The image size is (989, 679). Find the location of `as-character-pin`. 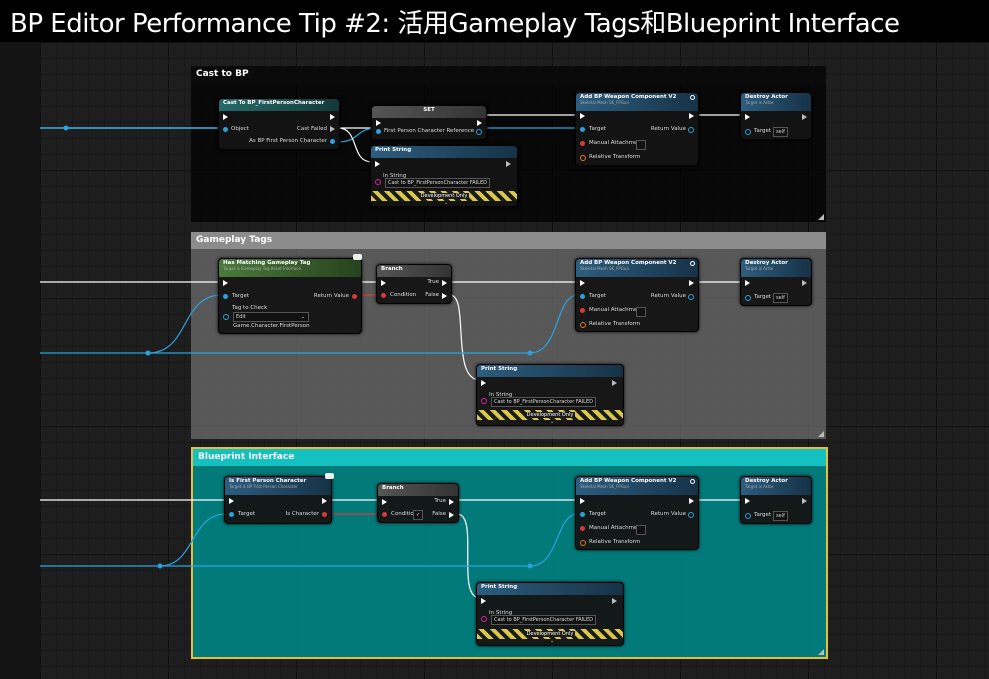

as-character-pin is located at coordinates (332, 141).